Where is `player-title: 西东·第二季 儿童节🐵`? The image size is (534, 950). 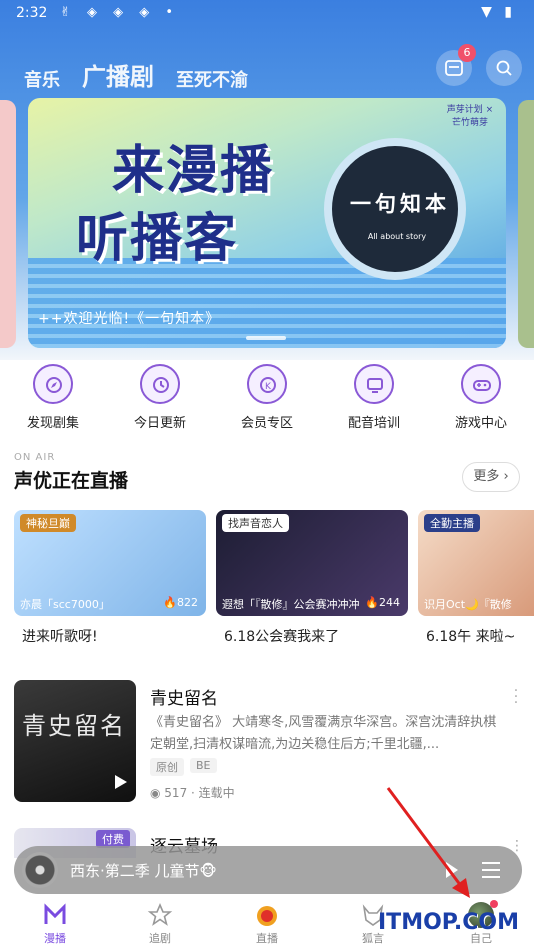 player-title: 西东·第二季 儿童节🐵 is located at coordinates (143, 871).